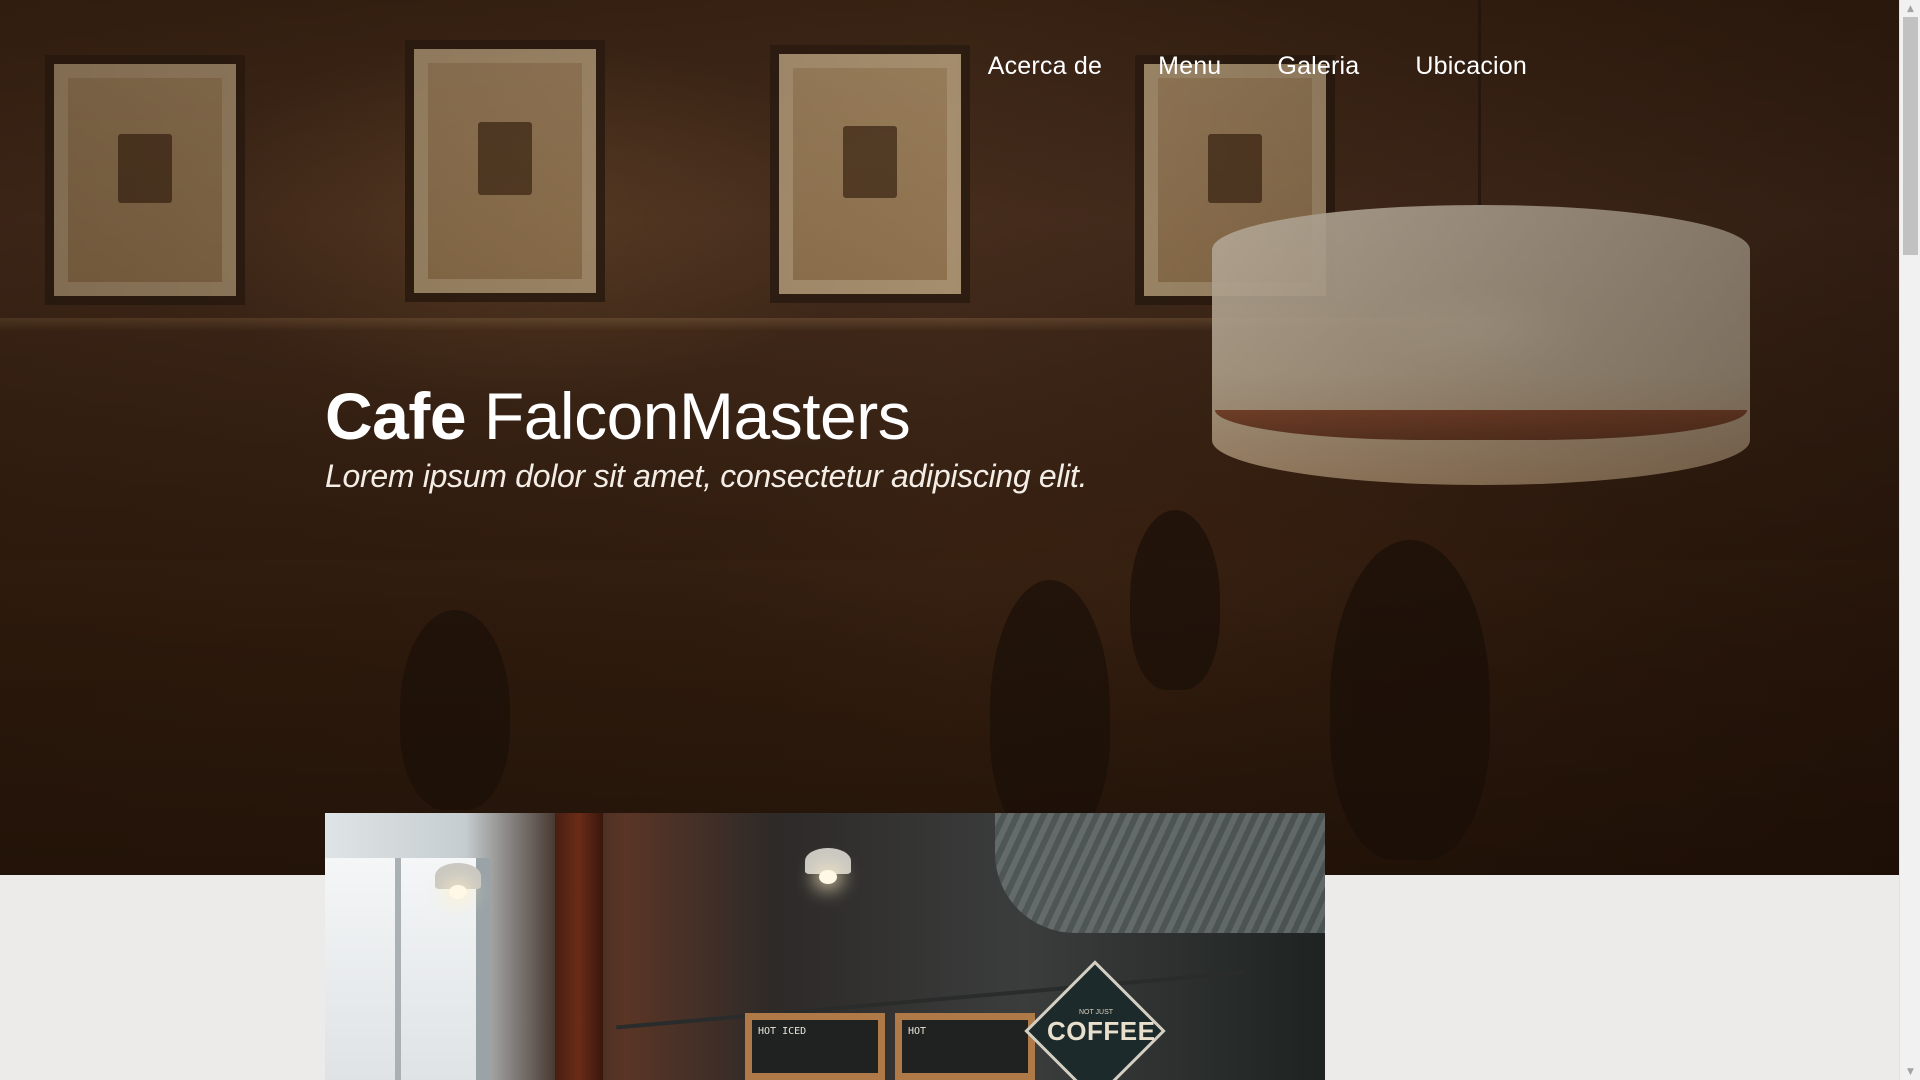 This screenshot has height=1080, width=1920. What do you see at coordinates (1910, 136) in the screenshot?
I see `scroll-thumb` at bounding box center [1910, 136].